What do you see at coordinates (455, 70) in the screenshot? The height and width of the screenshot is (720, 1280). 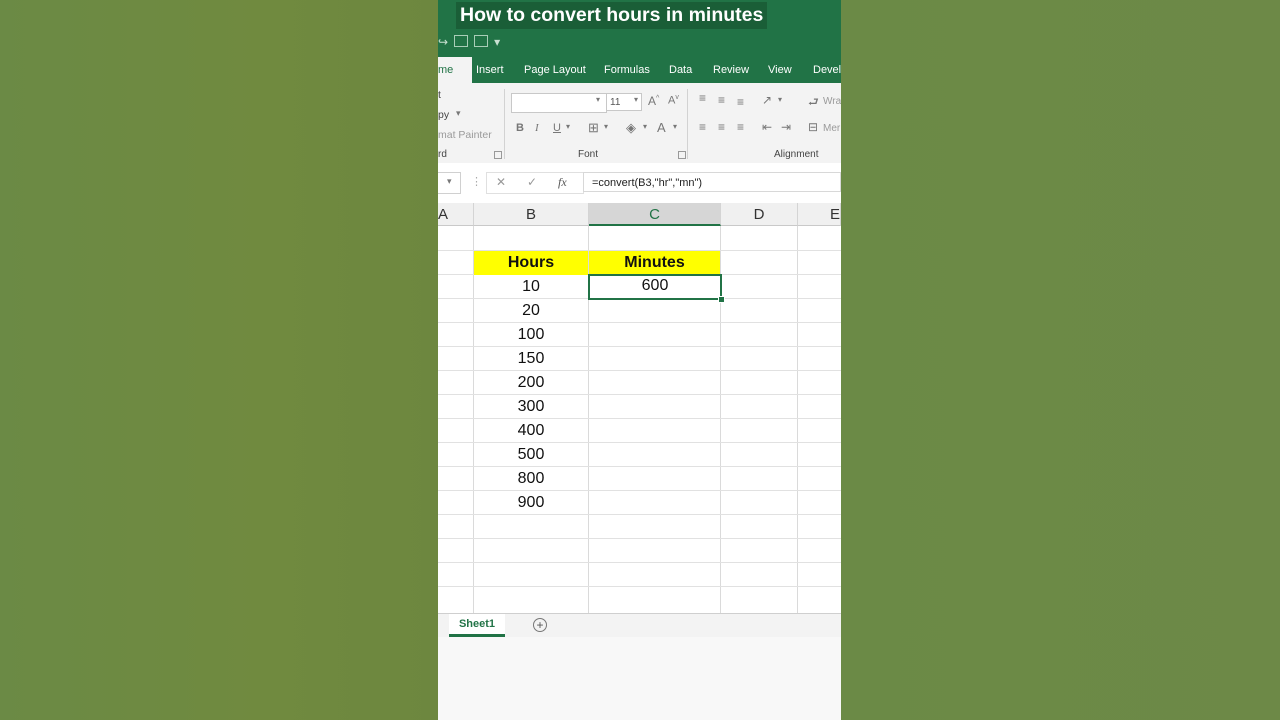 I see `tab-home: me` at bounding box center [455, 70].